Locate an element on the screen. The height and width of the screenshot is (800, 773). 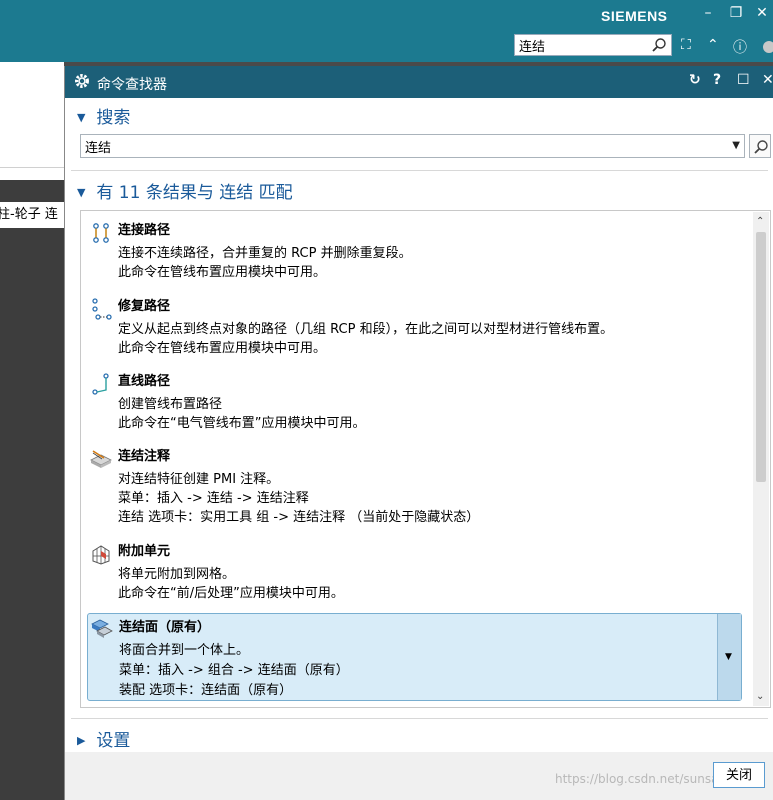
dropdown-arrow-icon: ▼ is located at coordinates (736, 145).